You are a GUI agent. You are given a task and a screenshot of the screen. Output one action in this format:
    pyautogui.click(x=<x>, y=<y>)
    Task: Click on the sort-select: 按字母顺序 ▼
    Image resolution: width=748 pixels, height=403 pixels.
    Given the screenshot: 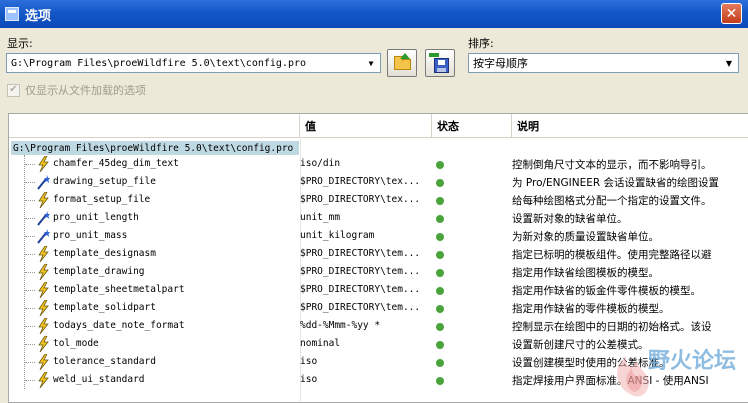 What is the action you would take?
    pyautogui.click(x=603, y=63)
    